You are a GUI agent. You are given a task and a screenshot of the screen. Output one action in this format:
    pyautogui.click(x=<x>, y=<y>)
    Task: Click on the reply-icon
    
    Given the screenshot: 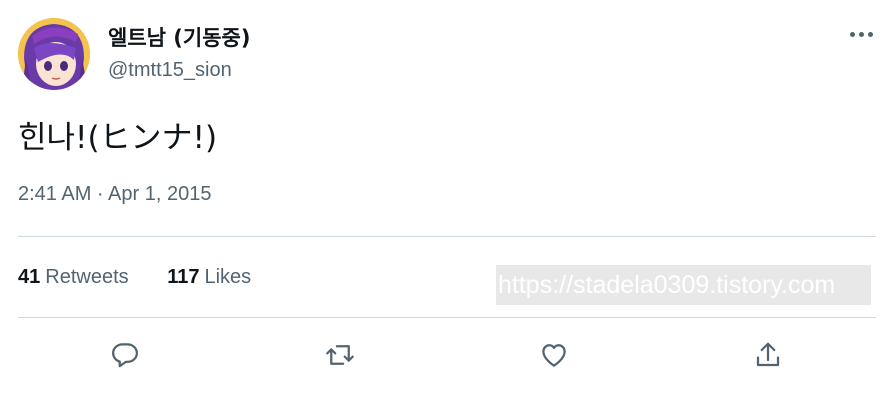 What is the action you would take?
    pyautogui.click(x=125, y=355)
    